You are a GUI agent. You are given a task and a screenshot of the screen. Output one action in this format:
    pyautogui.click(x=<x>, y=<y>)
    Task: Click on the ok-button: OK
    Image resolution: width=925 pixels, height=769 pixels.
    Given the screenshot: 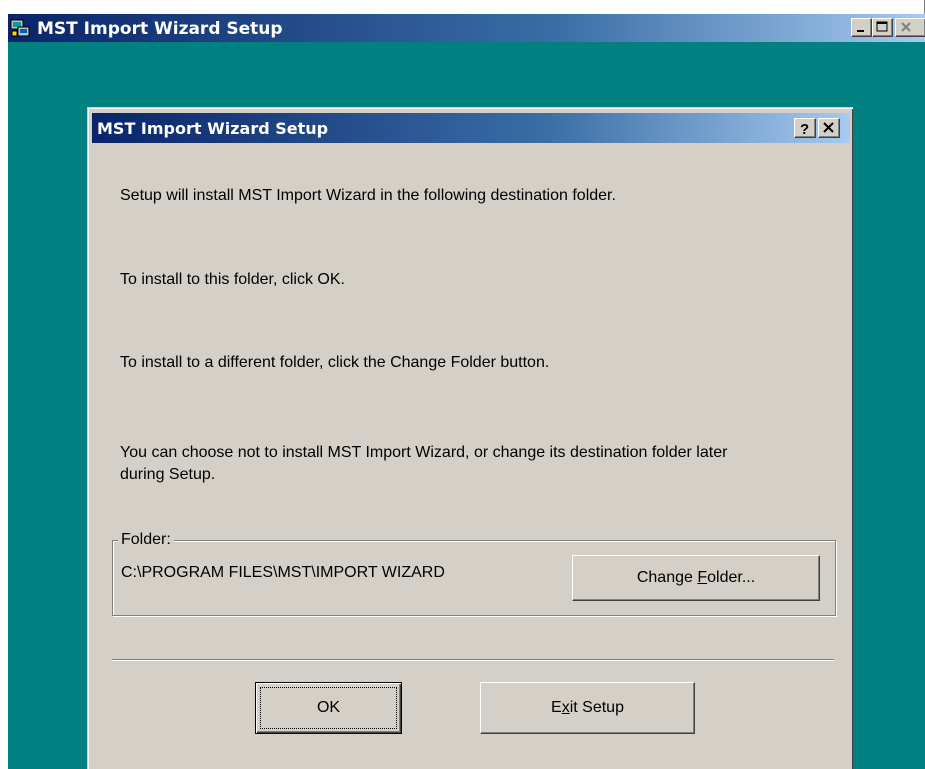 What is the action you would take?
    pyautogui.click(x=328, y=708)
    